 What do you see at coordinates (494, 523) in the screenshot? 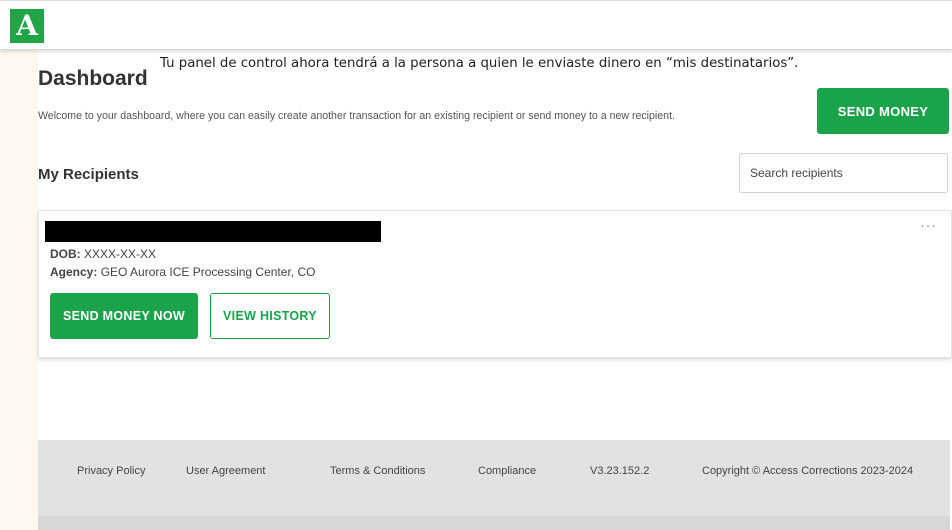
I see `footer-bottom-bar` at bounding box center [494, 523].